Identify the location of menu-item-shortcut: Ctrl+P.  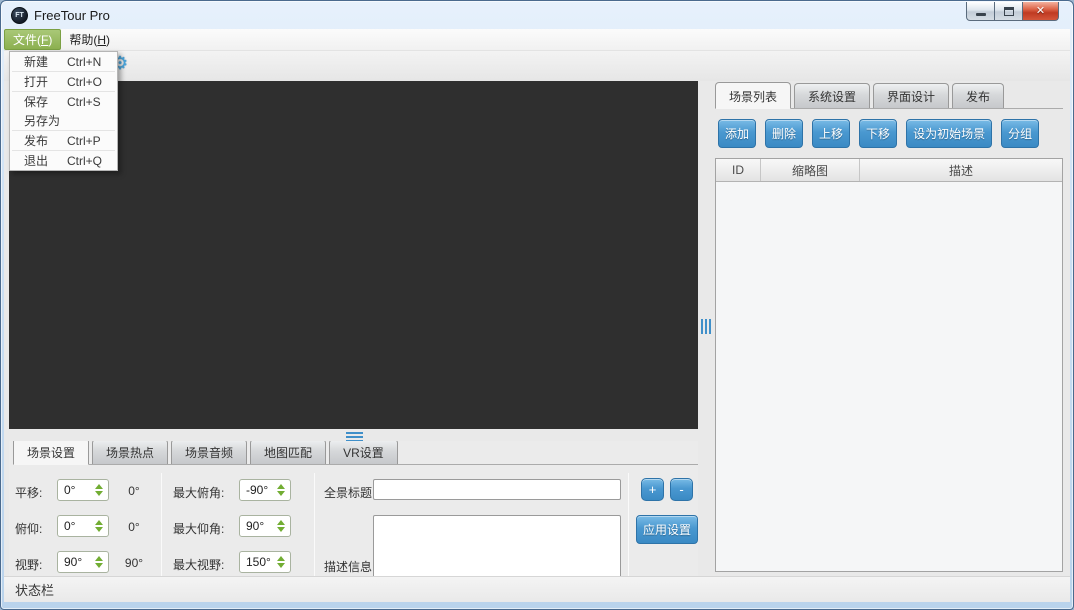
(84, 140).